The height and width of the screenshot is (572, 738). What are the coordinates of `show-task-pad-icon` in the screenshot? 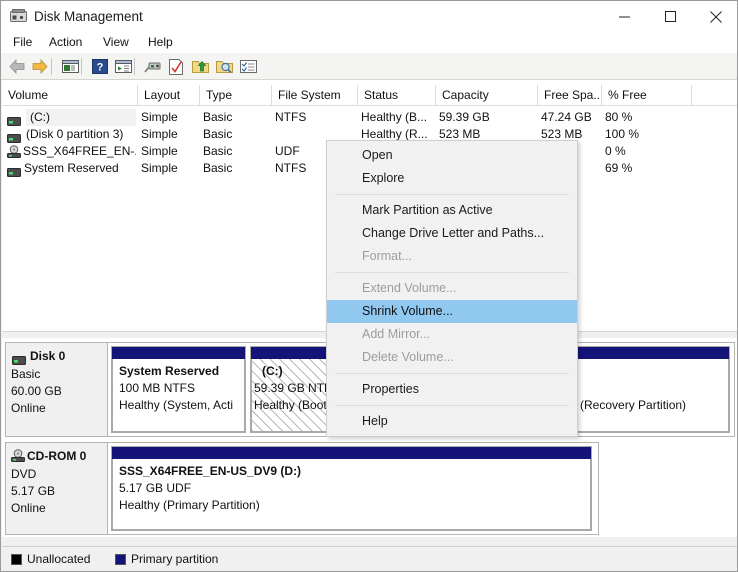 It's located at (248, 66).